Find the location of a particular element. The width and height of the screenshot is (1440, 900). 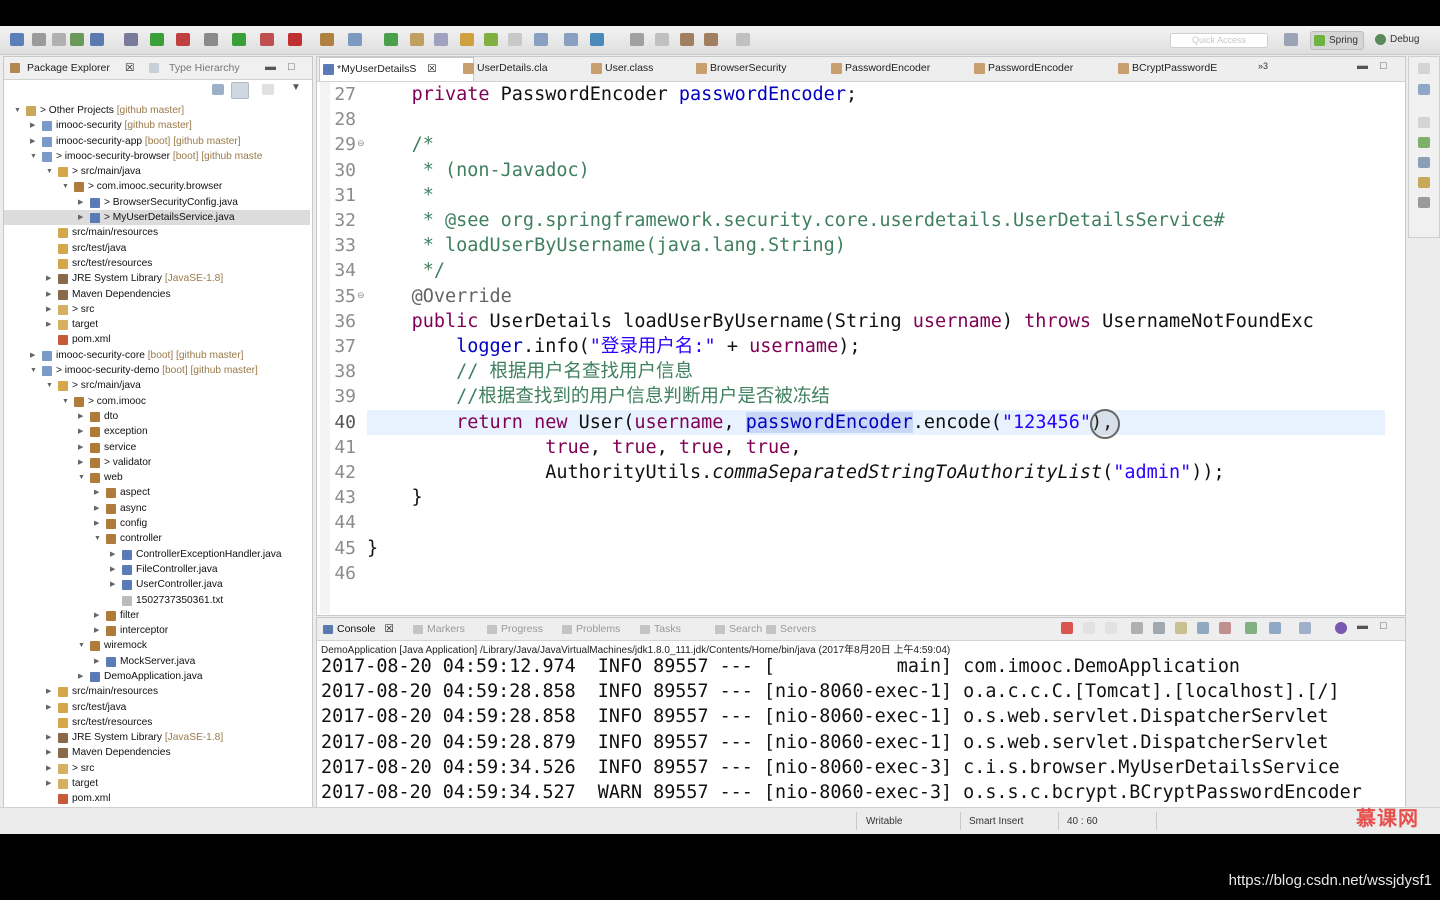

junit-icon is located at coordinates (1424, 202).